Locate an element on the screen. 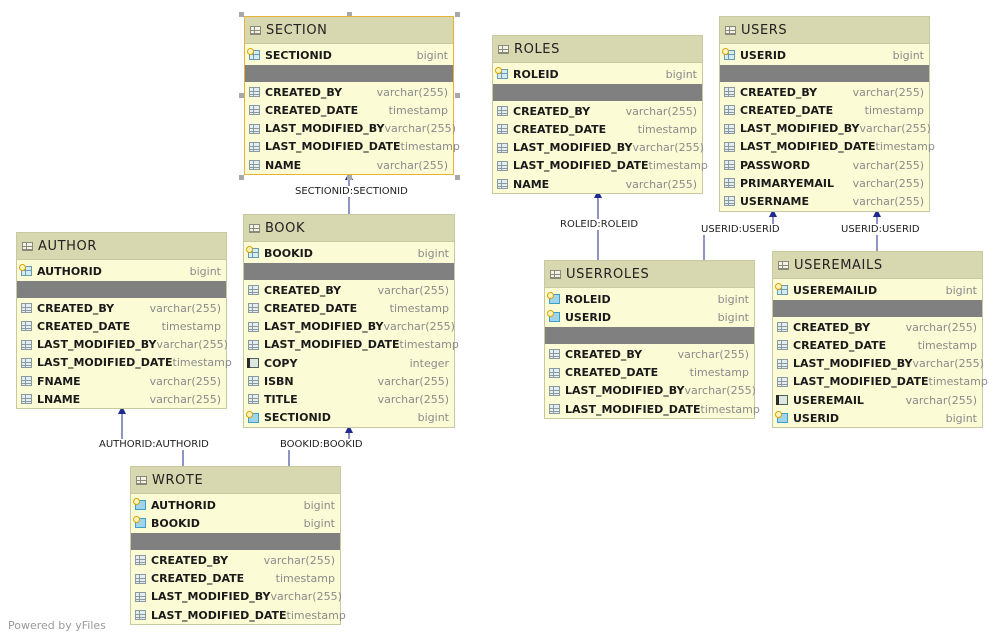  table-header: SECTION is located at coordinates (349, 30).